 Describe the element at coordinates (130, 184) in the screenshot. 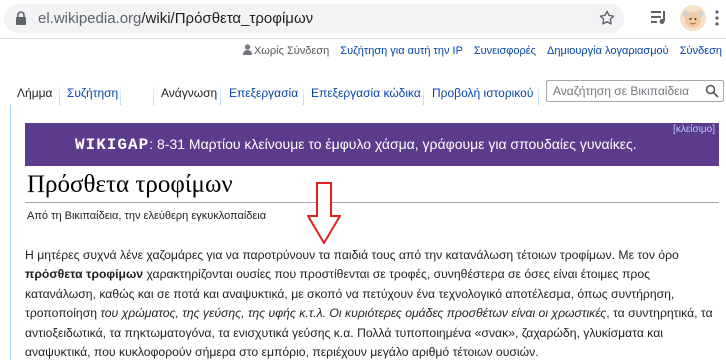

I see `page-title: Πρόσθετα τροφίμων` at that location.